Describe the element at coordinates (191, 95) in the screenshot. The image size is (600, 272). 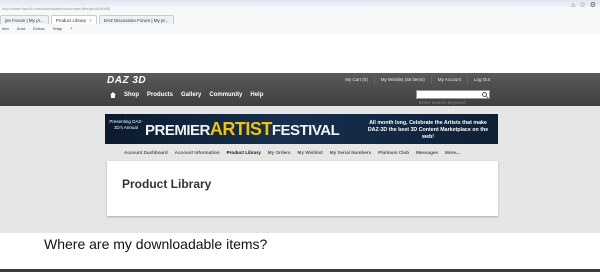
I see `nav-gallery: Gallery` at that location.